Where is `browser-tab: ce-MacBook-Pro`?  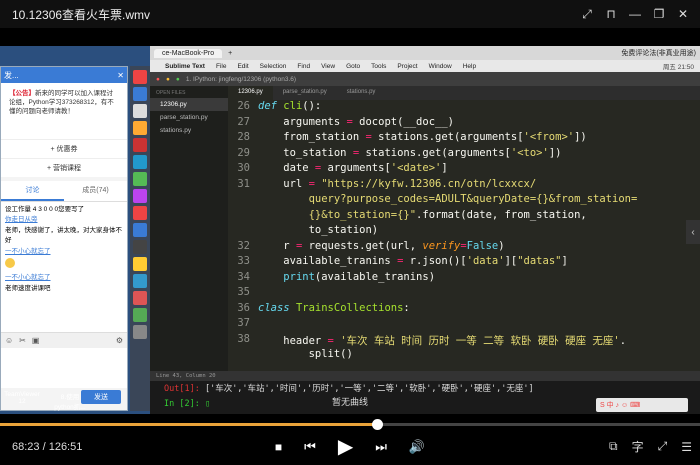
browser-tab: ce-MacBook-Pro is located at coordinates (188, 53).